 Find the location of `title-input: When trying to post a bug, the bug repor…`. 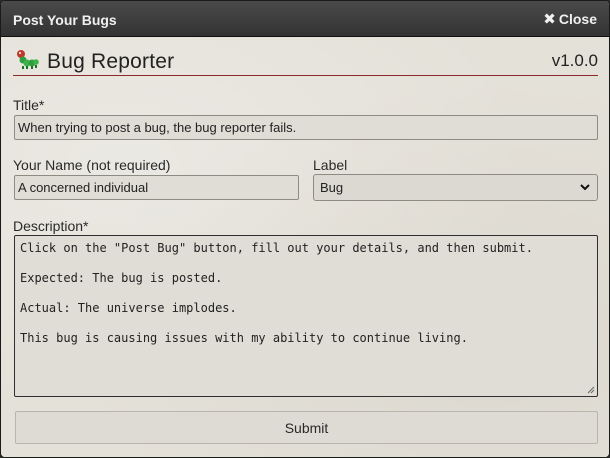

title-input: When trying to post a bug, the bug repor… is located at coordinates (306, 127).